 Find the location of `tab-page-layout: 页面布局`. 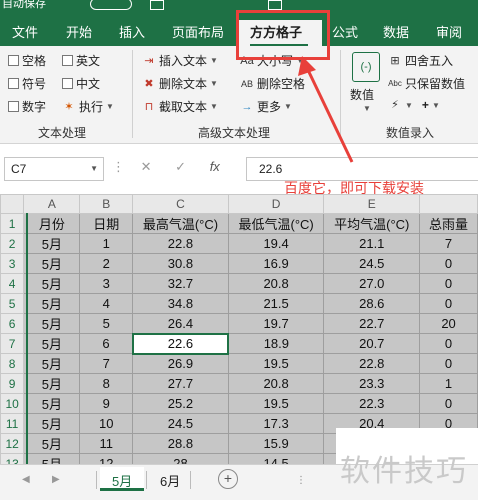

tab-page-layout: 页面布局 is located at coordinates (198, 31).